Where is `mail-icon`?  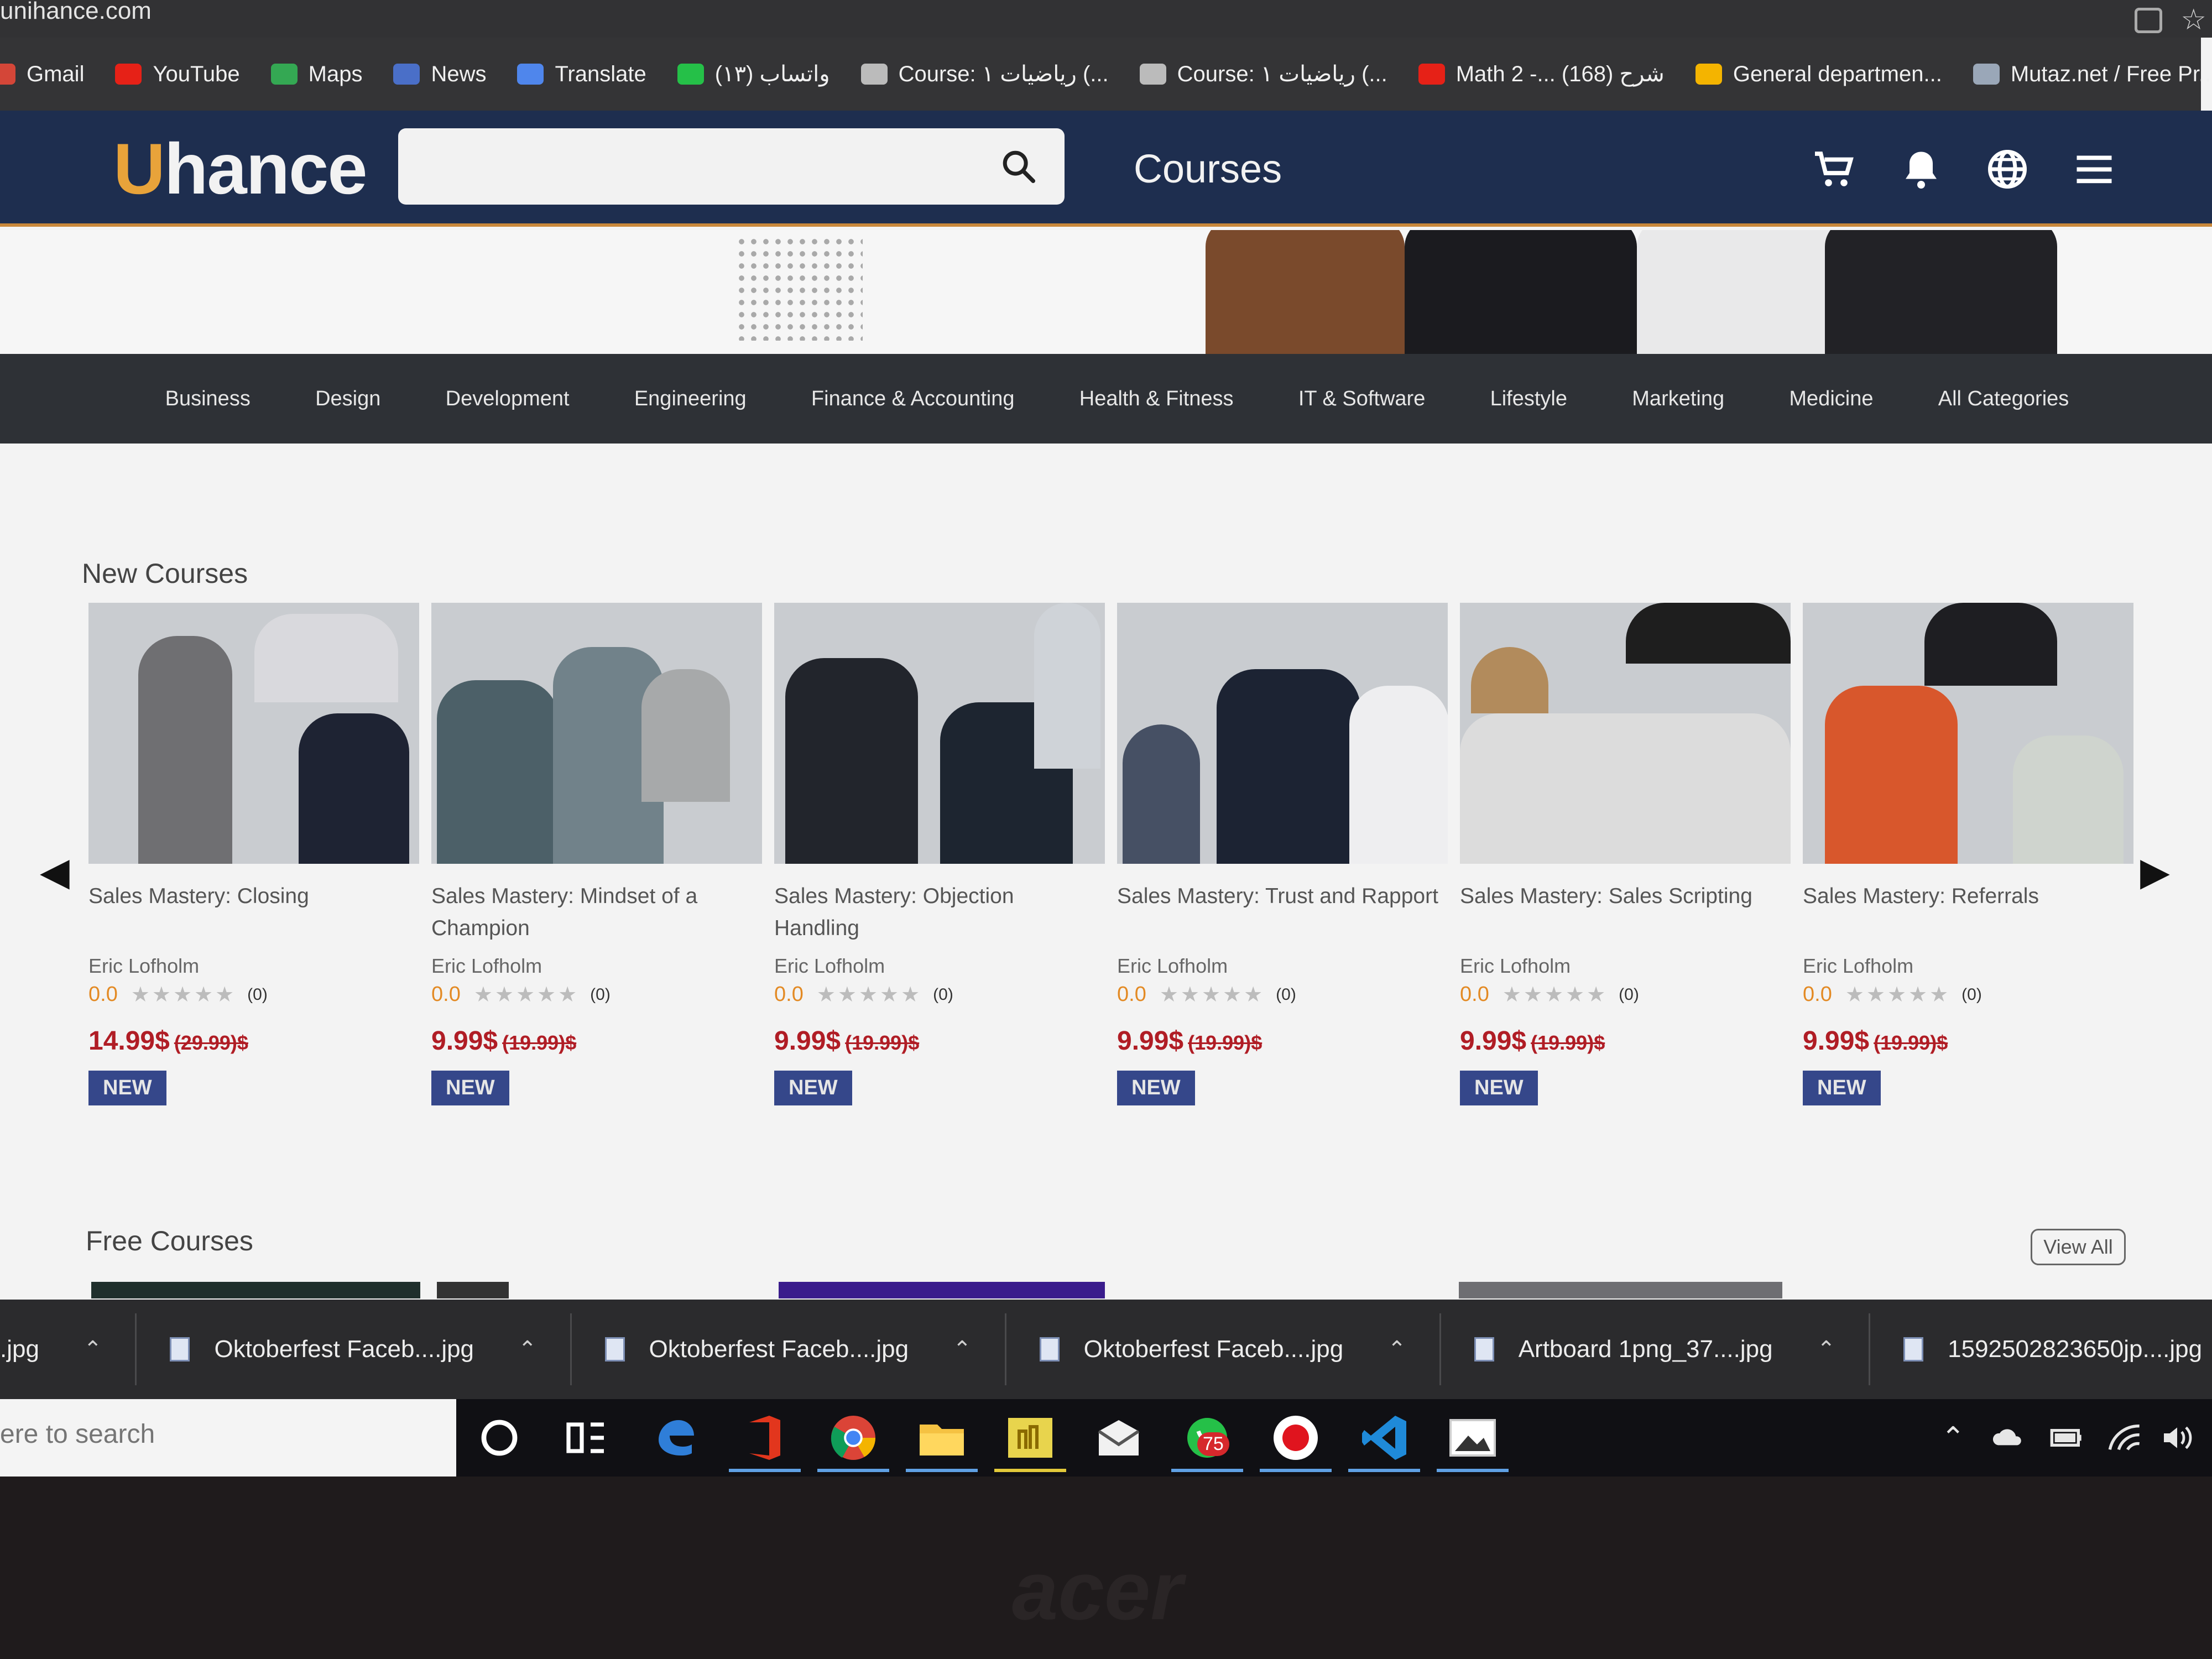 mail-icon is located at coordinates (1119, 1438).